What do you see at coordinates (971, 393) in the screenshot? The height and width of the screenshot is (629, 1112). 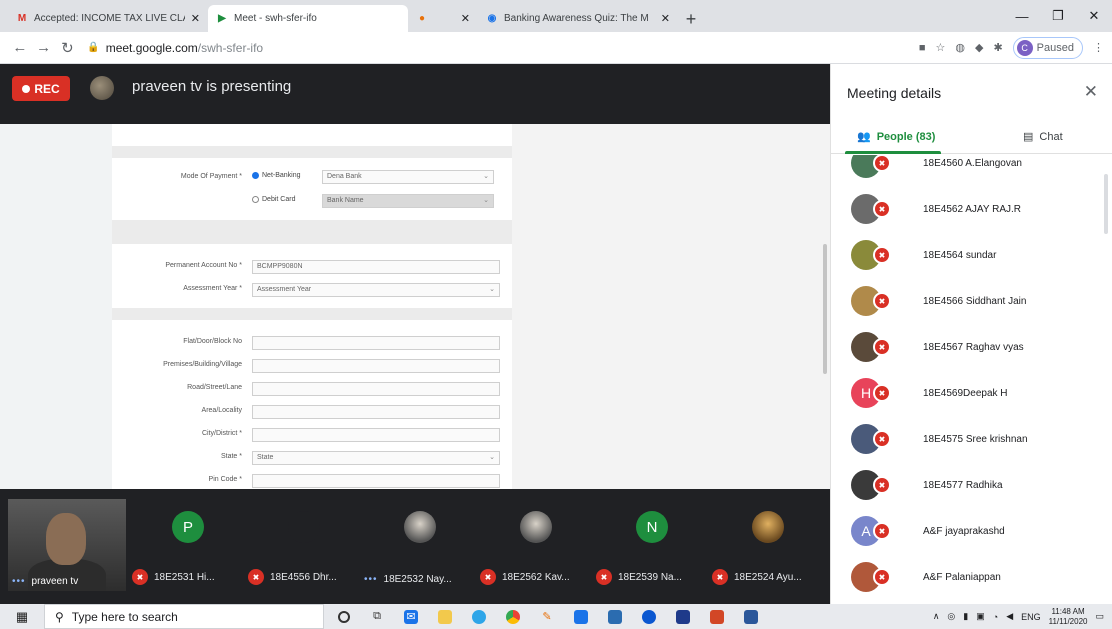 I see `list-item: H ✖ 18E4569Deepak H` at bounding box center [971, 393].